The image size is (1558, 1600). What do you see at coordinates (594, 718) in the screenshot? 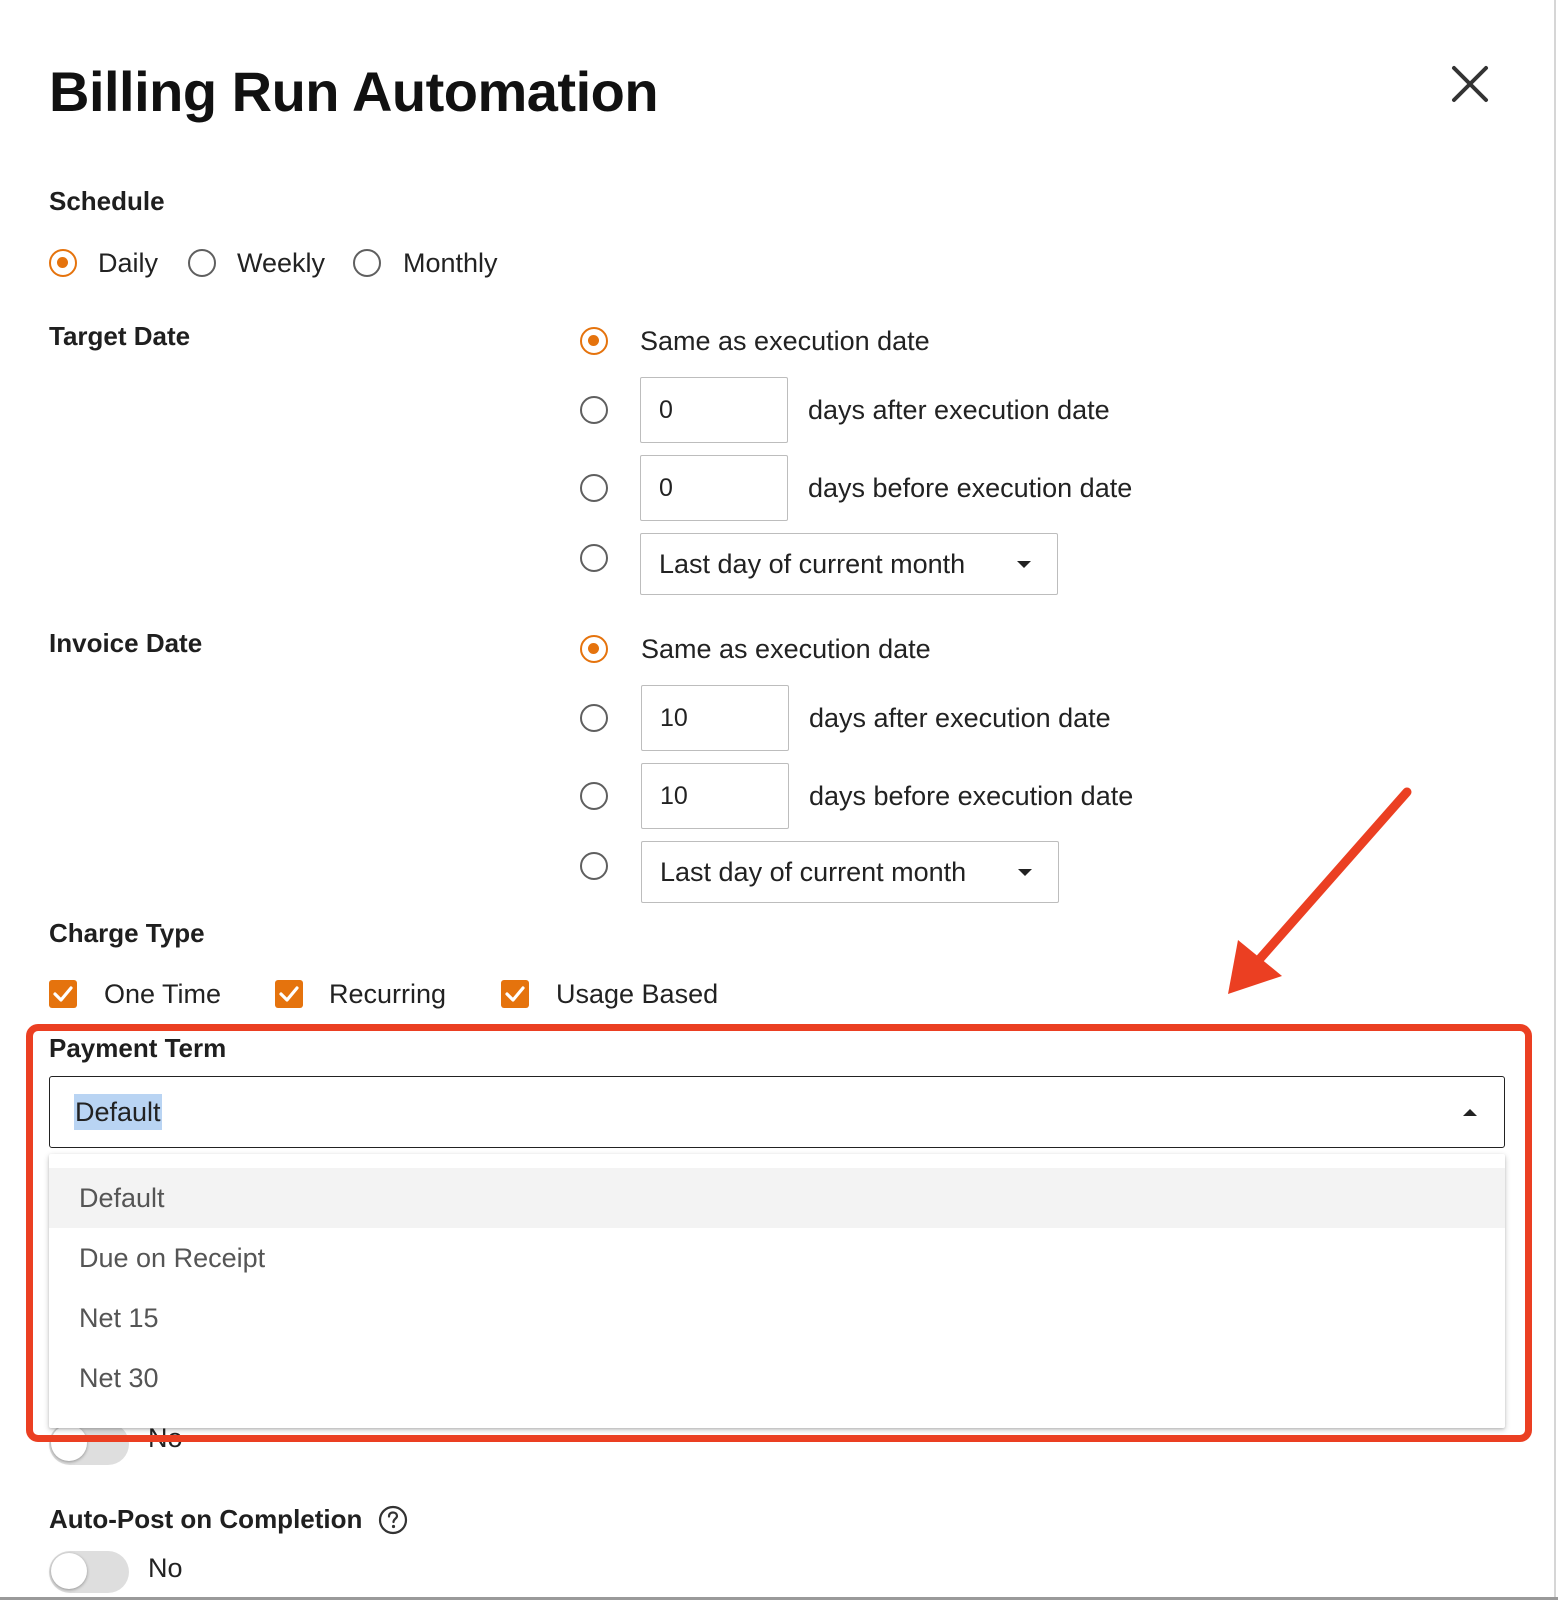
I see `invoice-date-radio-after` at bounding box center [594, 718].